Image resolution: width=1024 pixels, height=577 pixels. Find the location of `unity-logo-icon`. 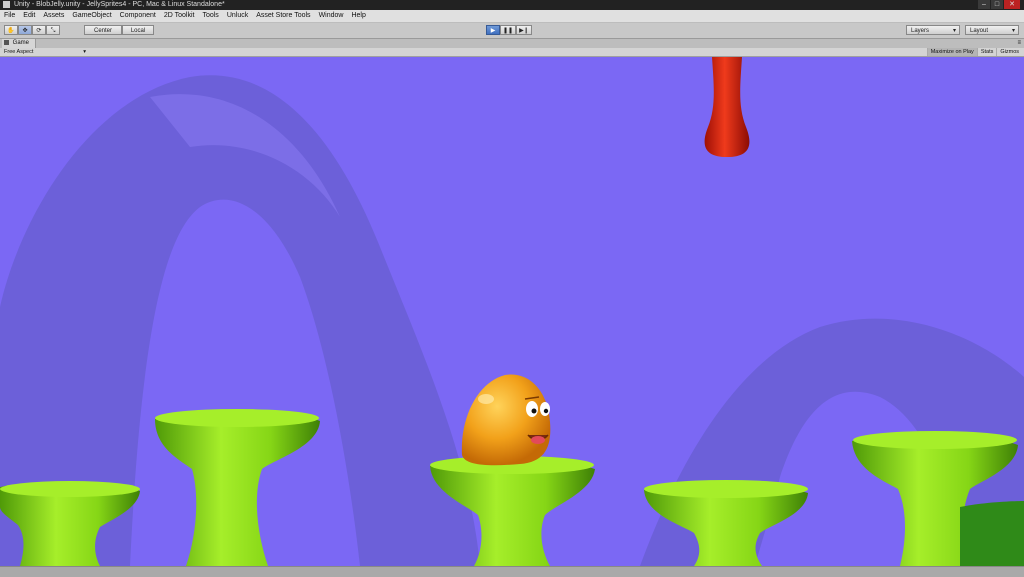

unity-logo-icon is located at coordinates (6, 4).